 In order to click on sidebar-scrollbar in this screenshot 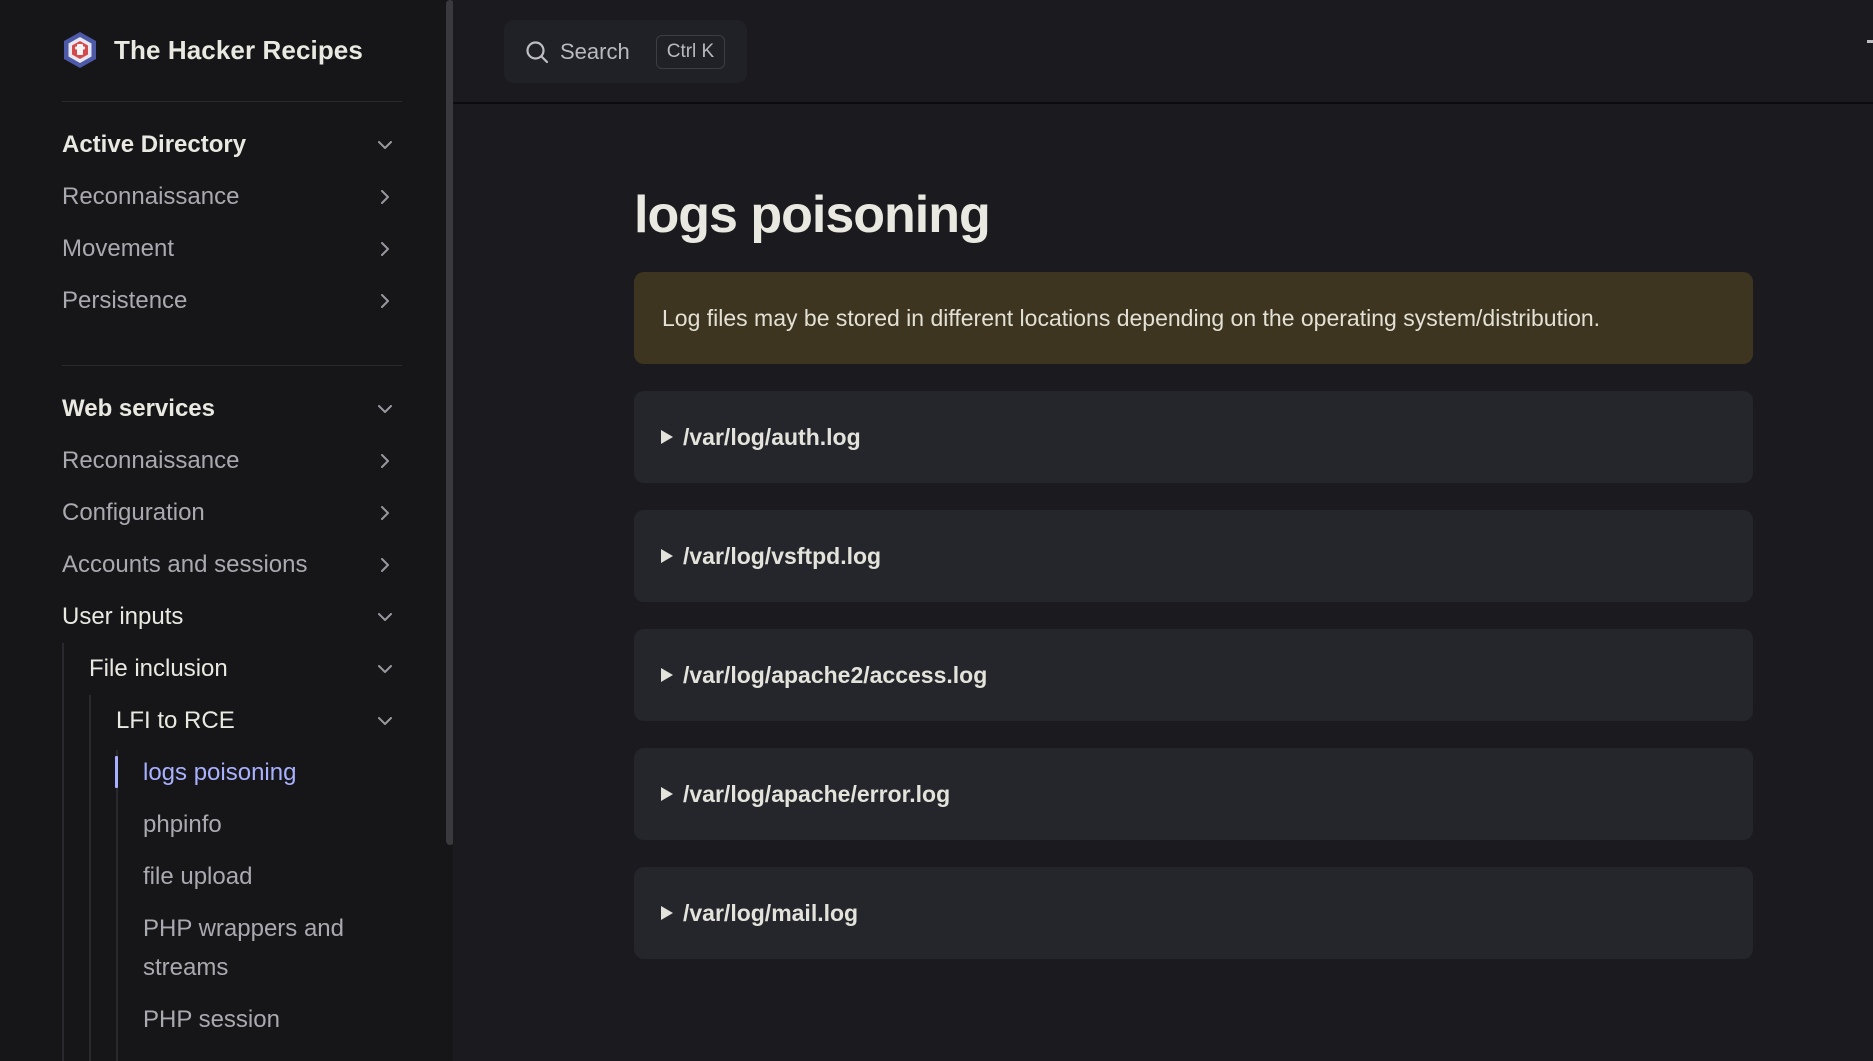, I will do `click(449, 422)`.